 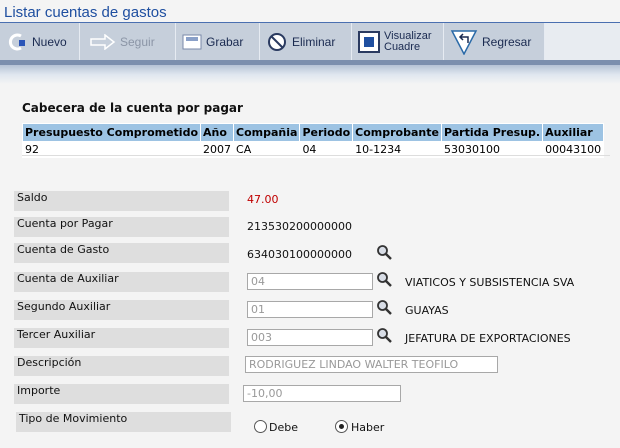 What do you see at coordinates (299, 226) in the screenshot?
I see `cuenta-pagar-value: 213530200000000` at bounding box center [299, 226].